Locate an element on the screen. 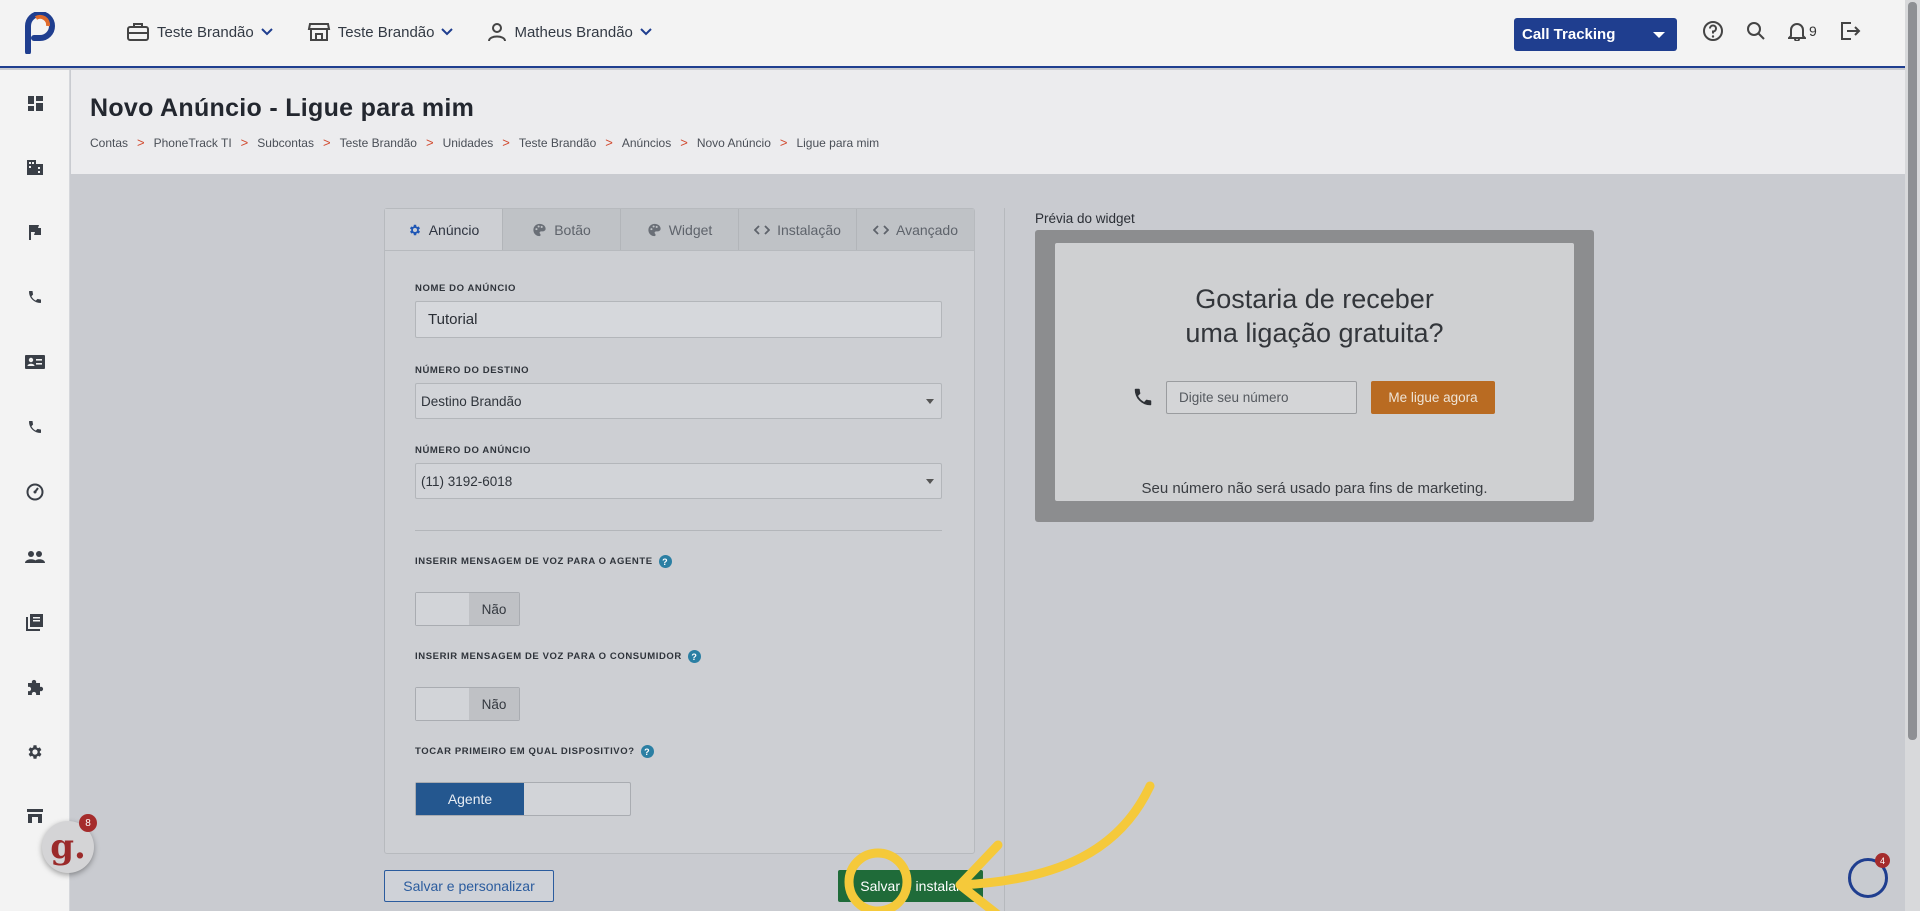 This screenshot has width=1920, height=911. voice-consumer-toggle: Não is located at coordinates (467, 704).